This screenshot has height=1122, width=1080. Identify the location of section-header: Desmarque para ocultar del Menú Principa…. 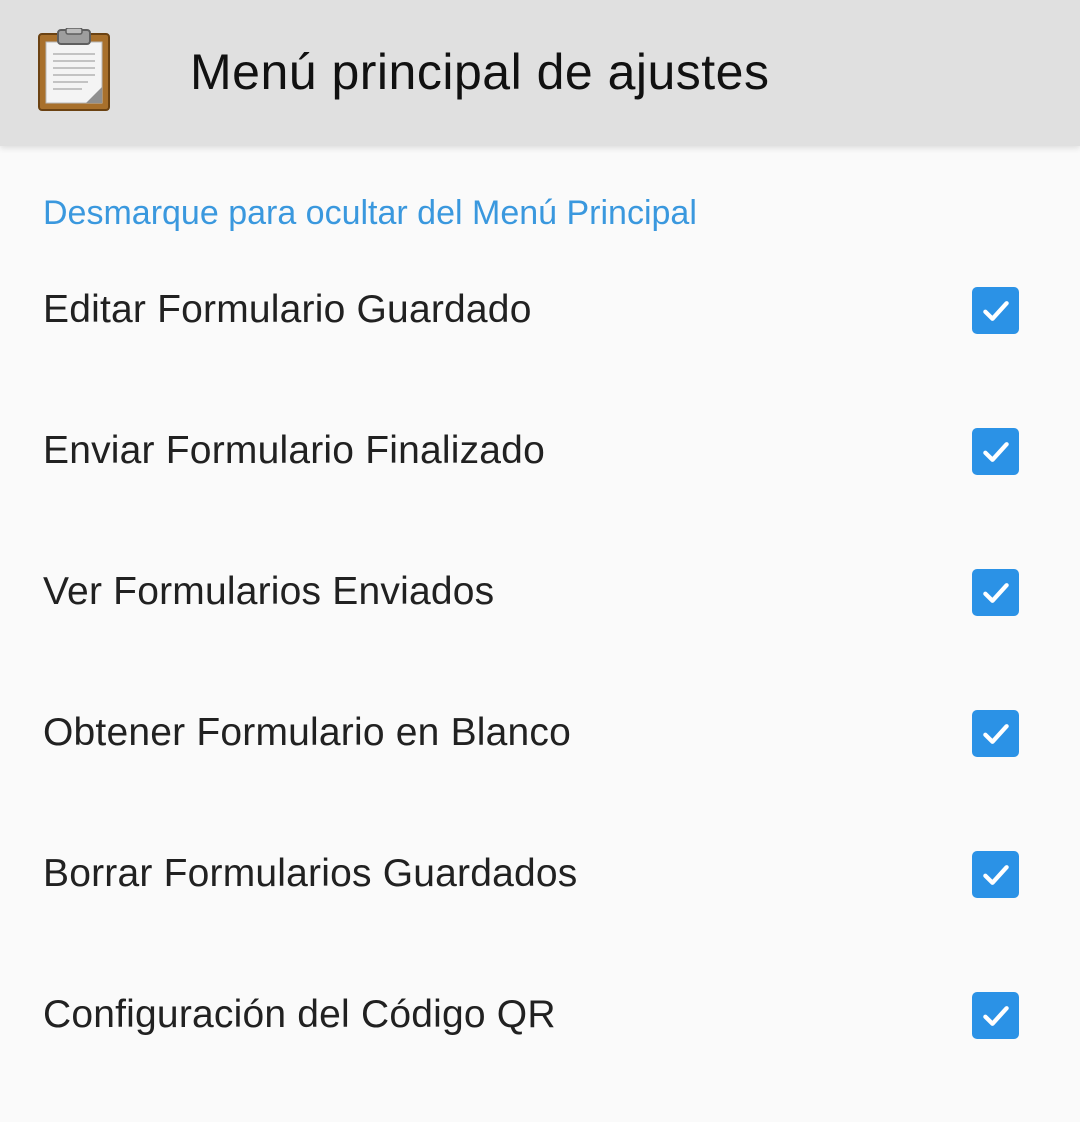
(370, 213).